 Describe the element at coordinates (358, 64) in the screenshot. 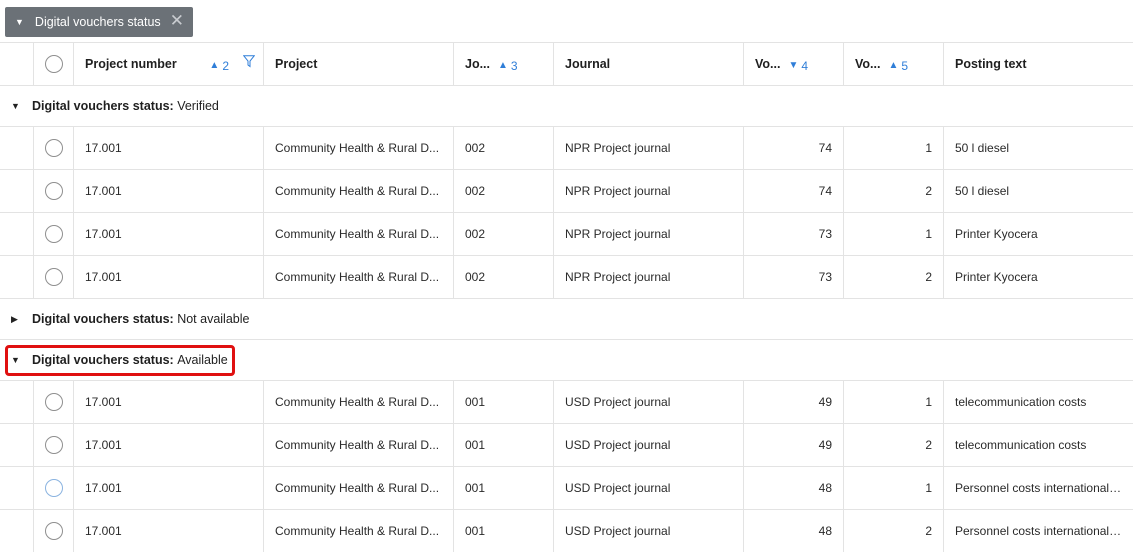

I see `column-header-project: Project` at that location.